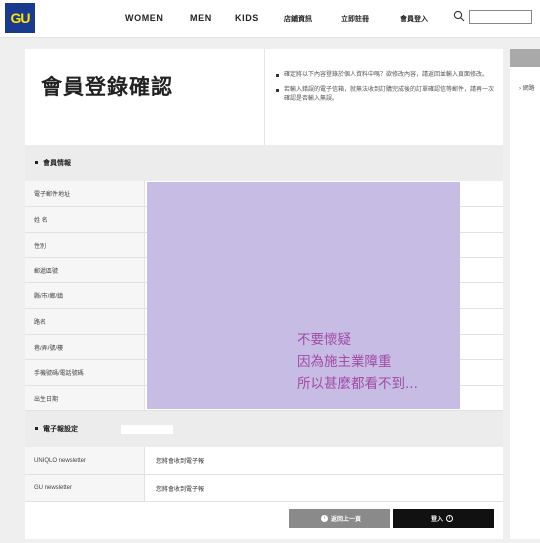  Describe the element at coordinates (324, 518) in the screenshot. I see `chevron-left-icon: ‹` at that location.